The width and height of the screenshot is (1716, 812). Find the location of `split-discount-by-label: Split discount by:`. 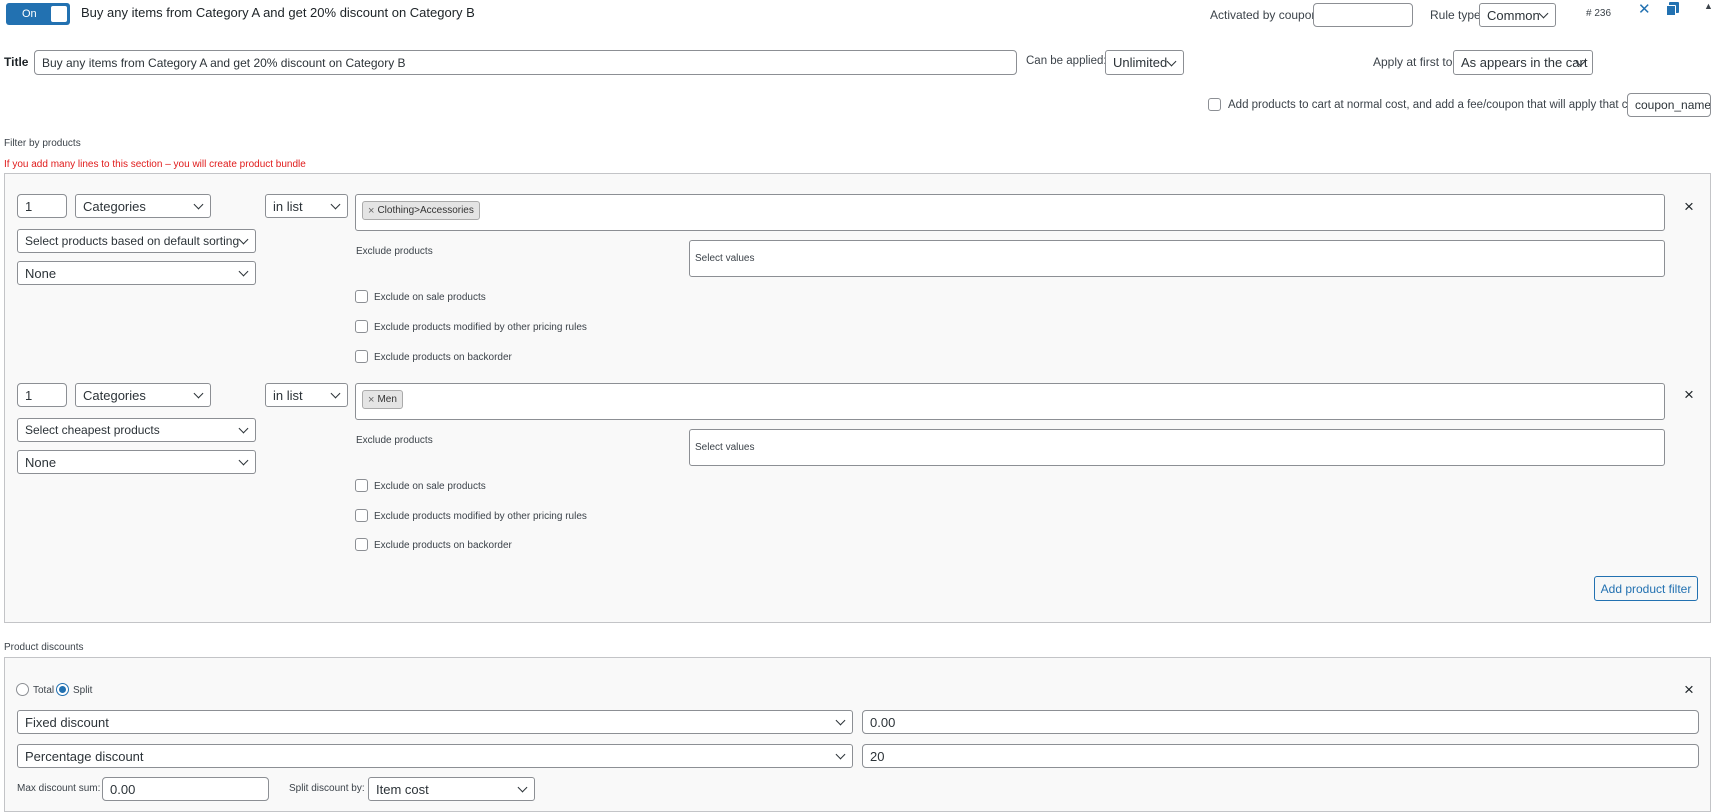

split-discount-by-label: Split discount by: is located at coordinates (327, 788).